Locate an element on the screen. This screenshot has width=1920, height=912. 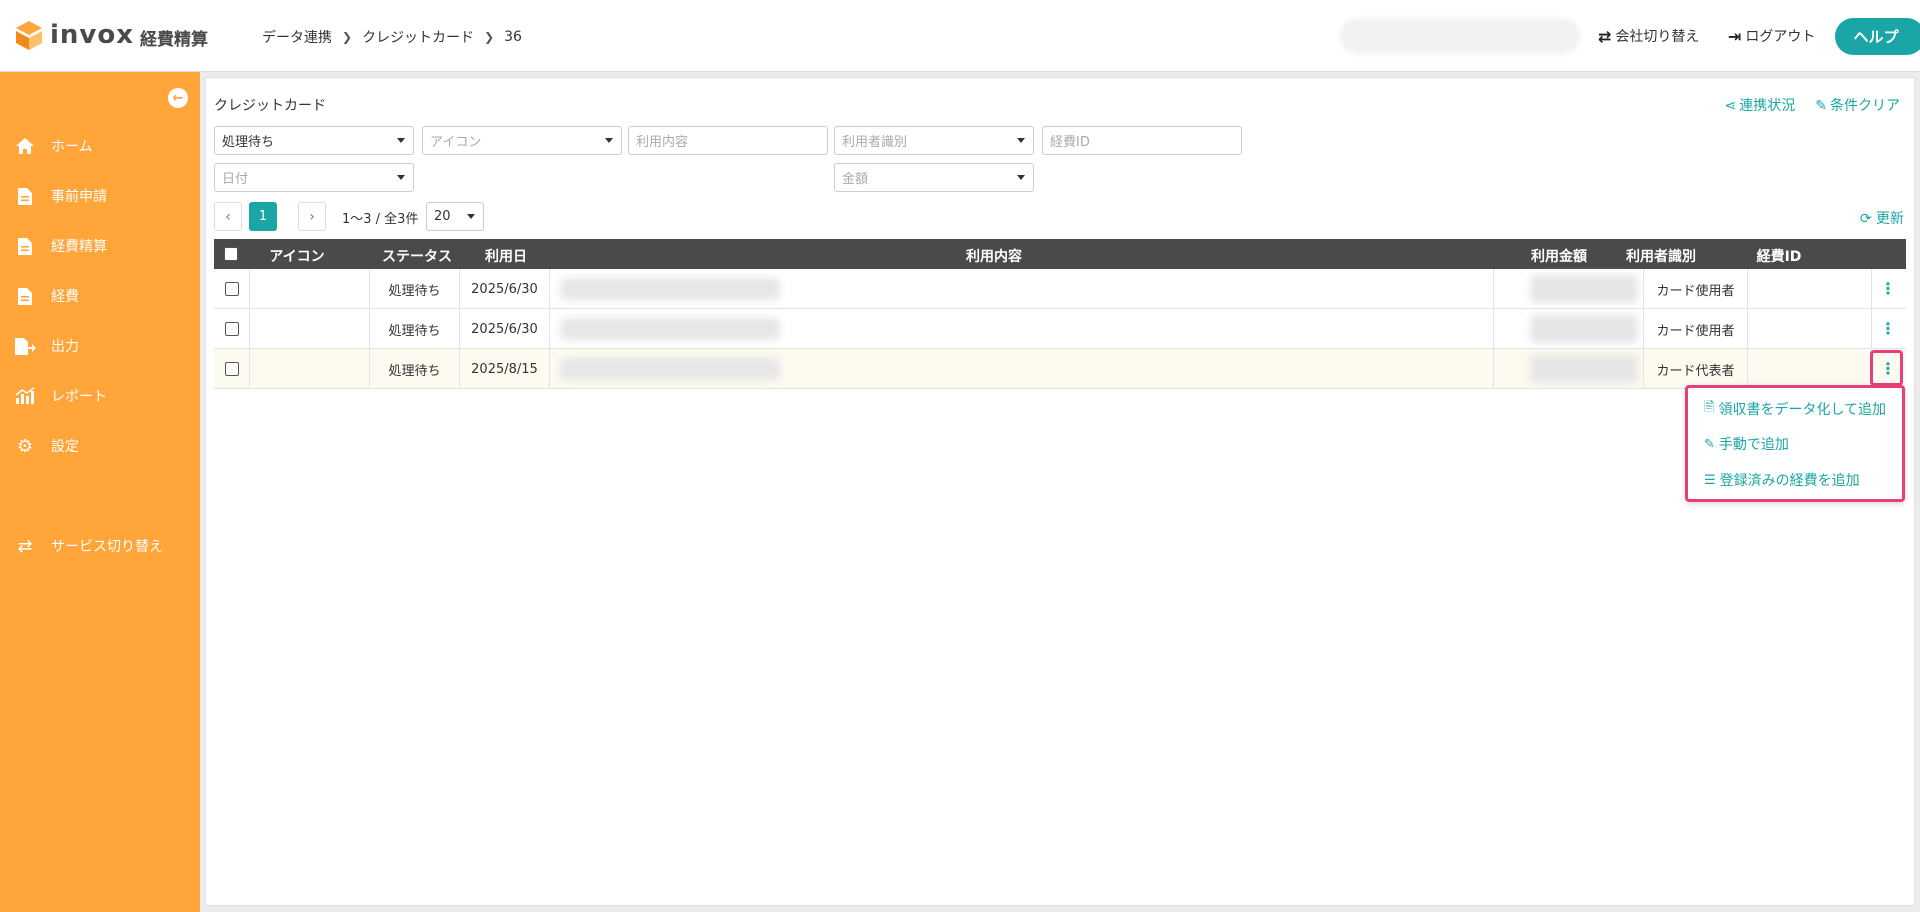
logout-label: ログアウト is located at coordinates (1780, 37).